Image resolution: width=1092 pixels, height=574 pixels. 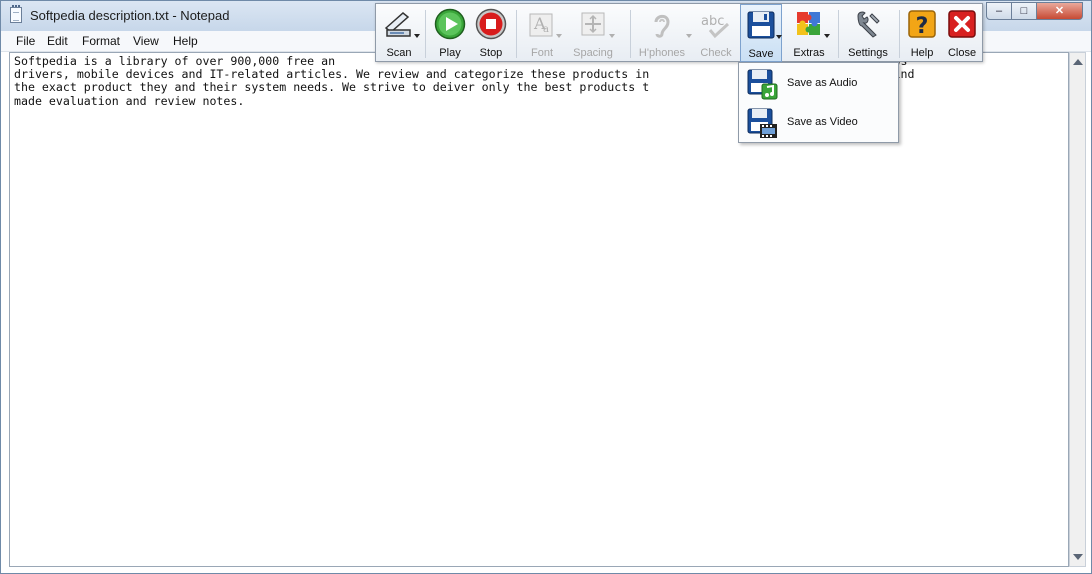 I want to click on help-button: ? Help, so click(x=922, y=33).